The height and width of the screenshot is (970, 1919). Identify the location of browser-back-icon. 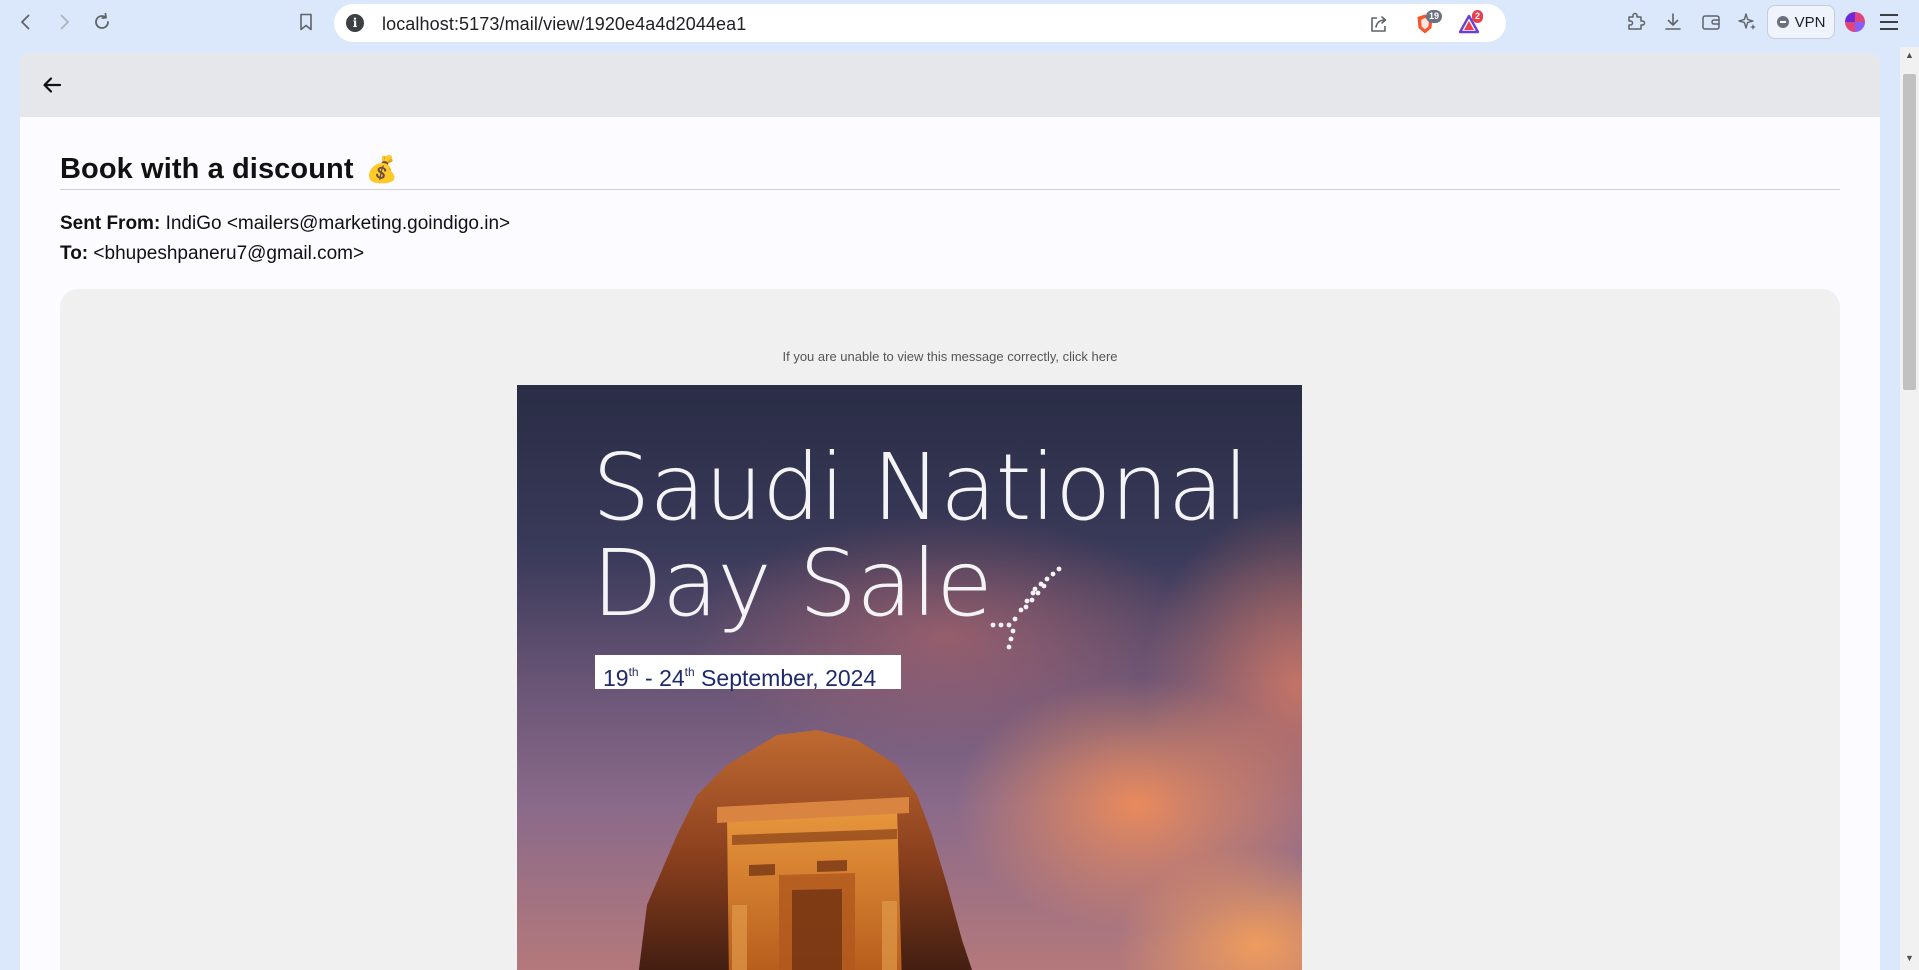
(26, 22).